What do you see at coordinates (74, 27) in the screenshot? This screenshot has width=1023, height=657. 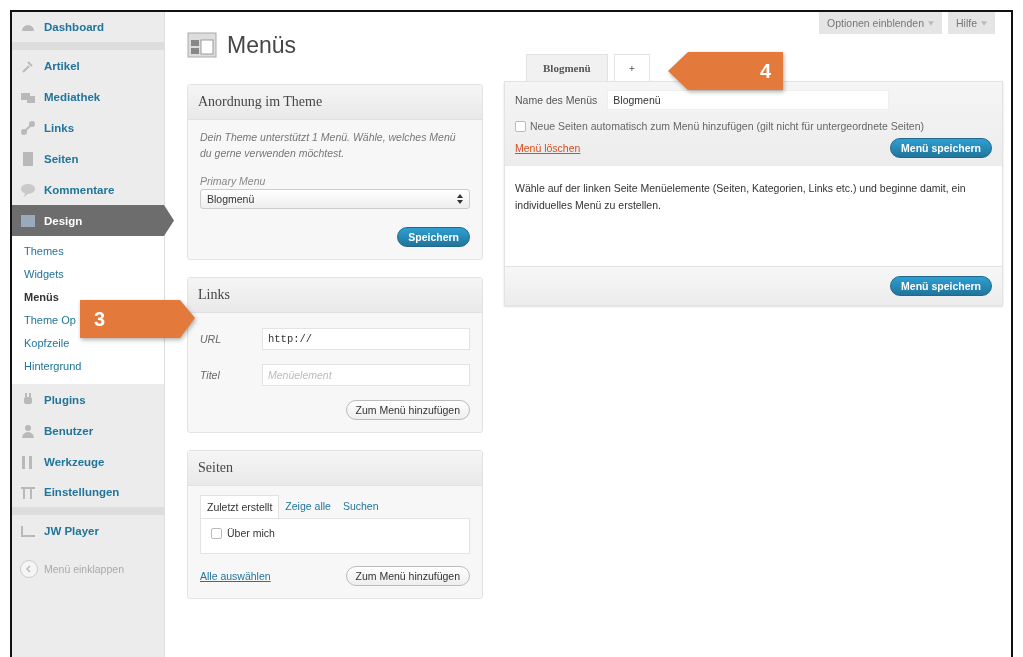 I see `sidebar-label: Dashboard` at bounding box center [74, 27].